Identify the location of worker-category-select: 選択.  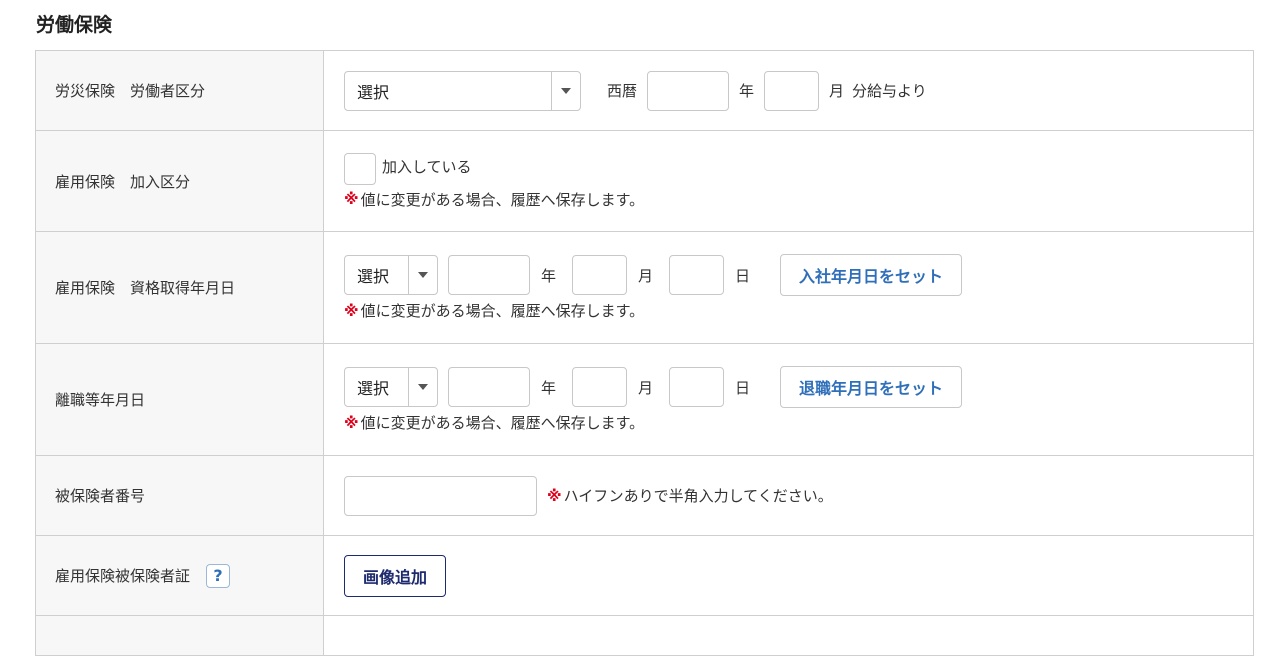
(462, 90).